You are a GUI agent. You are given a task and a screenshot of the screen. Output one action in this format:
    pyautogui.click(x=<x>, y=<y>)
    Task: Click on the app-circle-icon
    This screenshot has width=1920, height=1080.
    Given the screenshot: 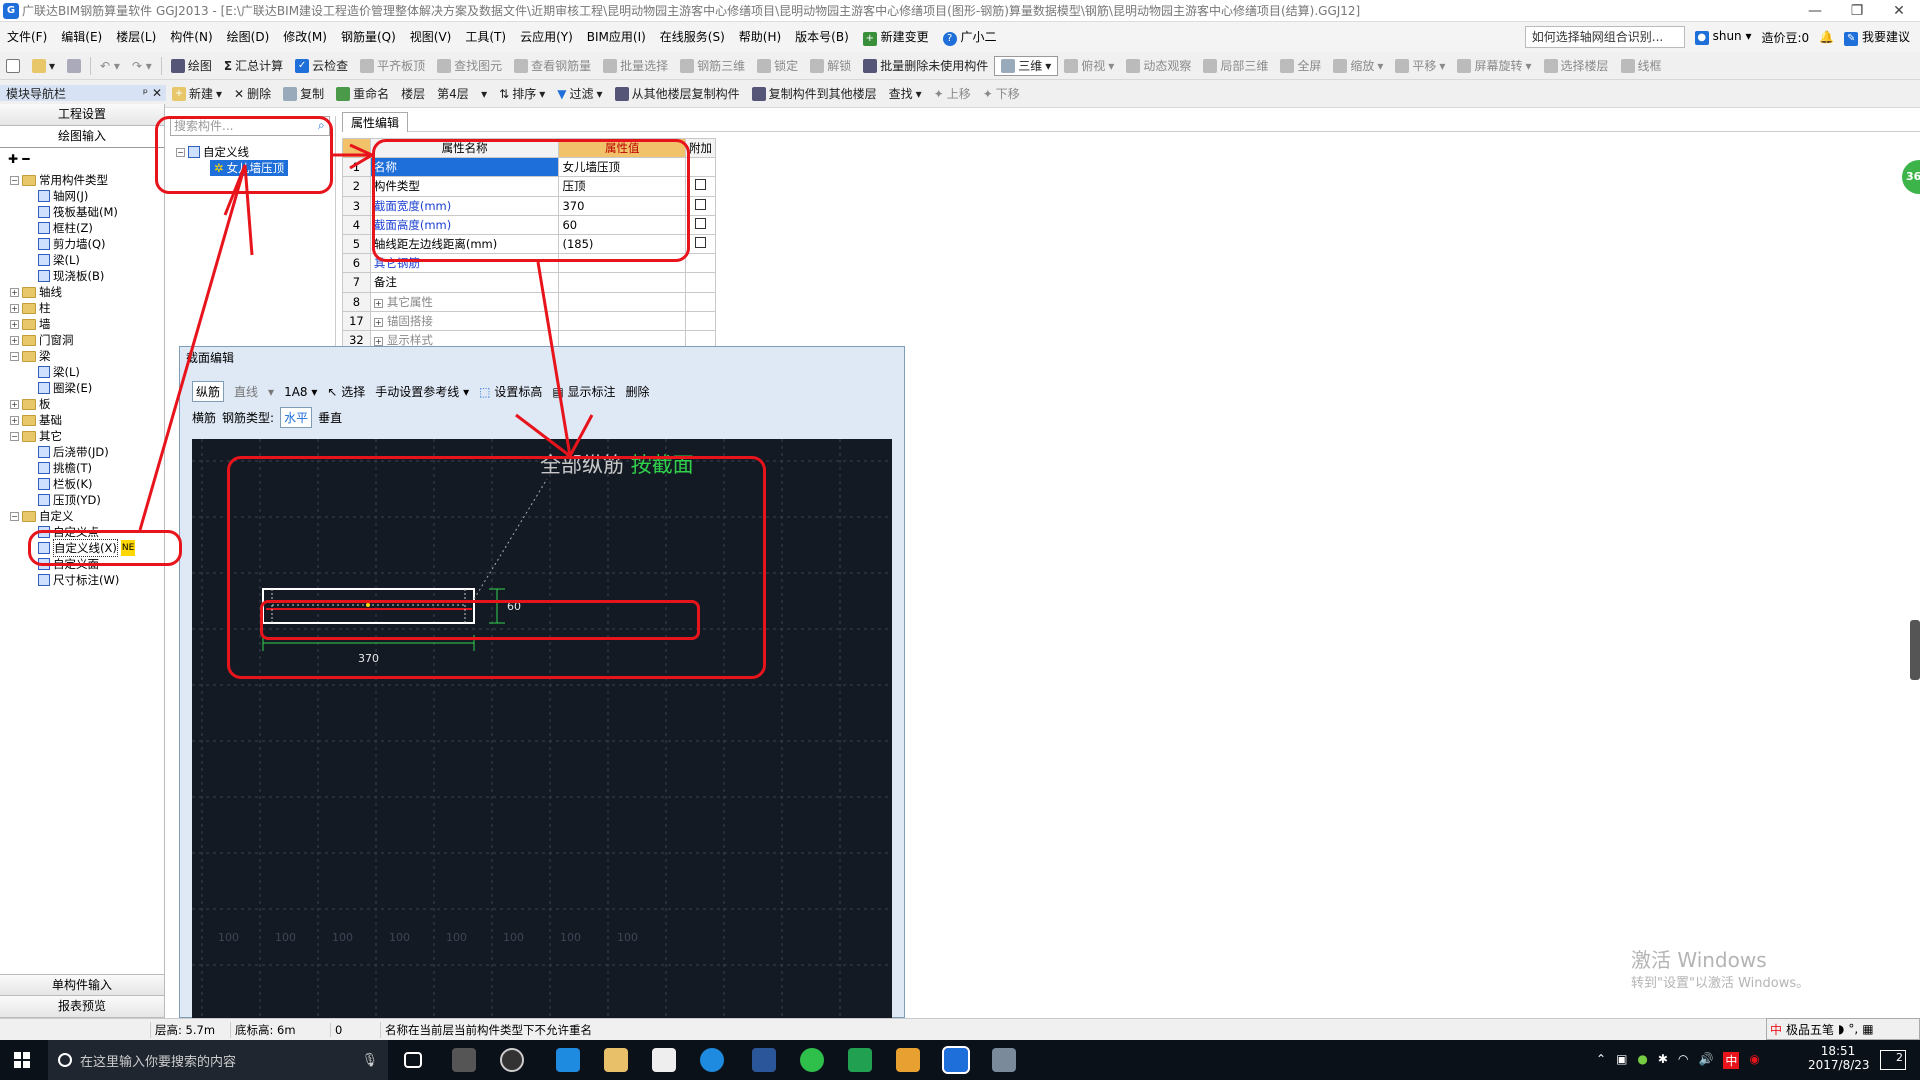 What is the action you would take?
    pyautogui.click(x=512, y=1060)
    